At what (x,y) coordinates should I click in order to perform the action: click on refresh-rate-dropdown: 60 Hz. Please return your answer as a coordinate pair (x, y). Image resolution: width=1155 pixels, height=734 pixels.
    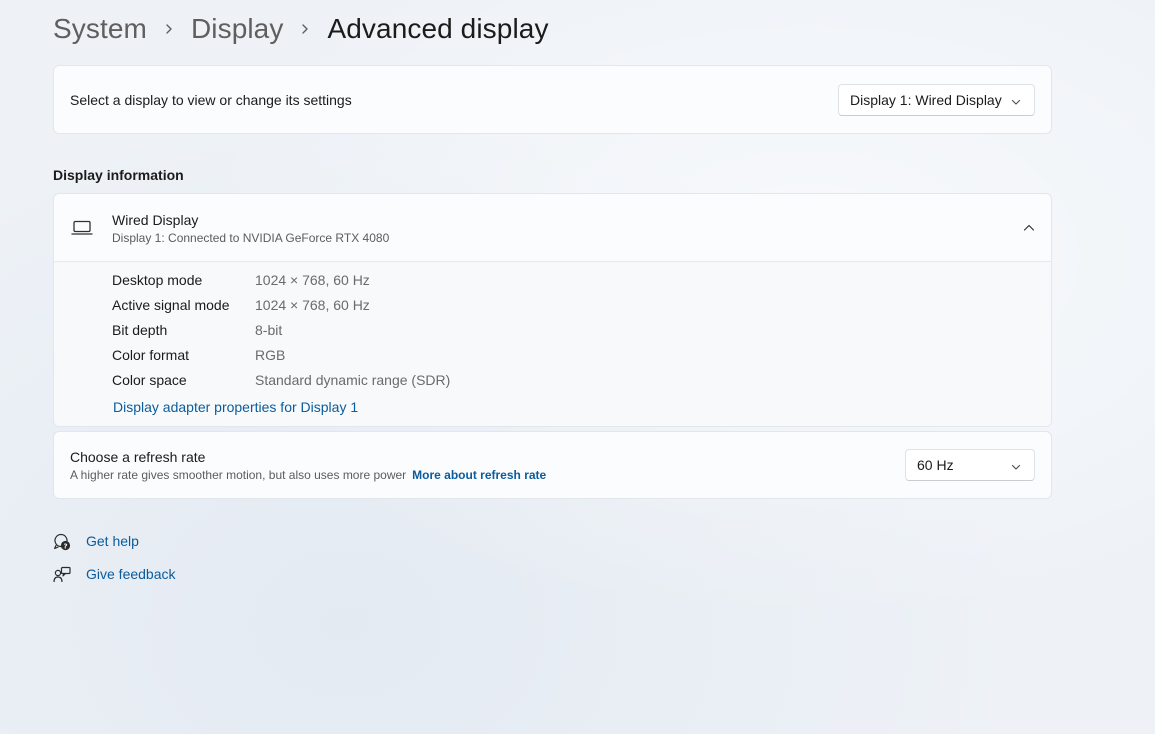
    Looking at the image, I should click on (970, 465).